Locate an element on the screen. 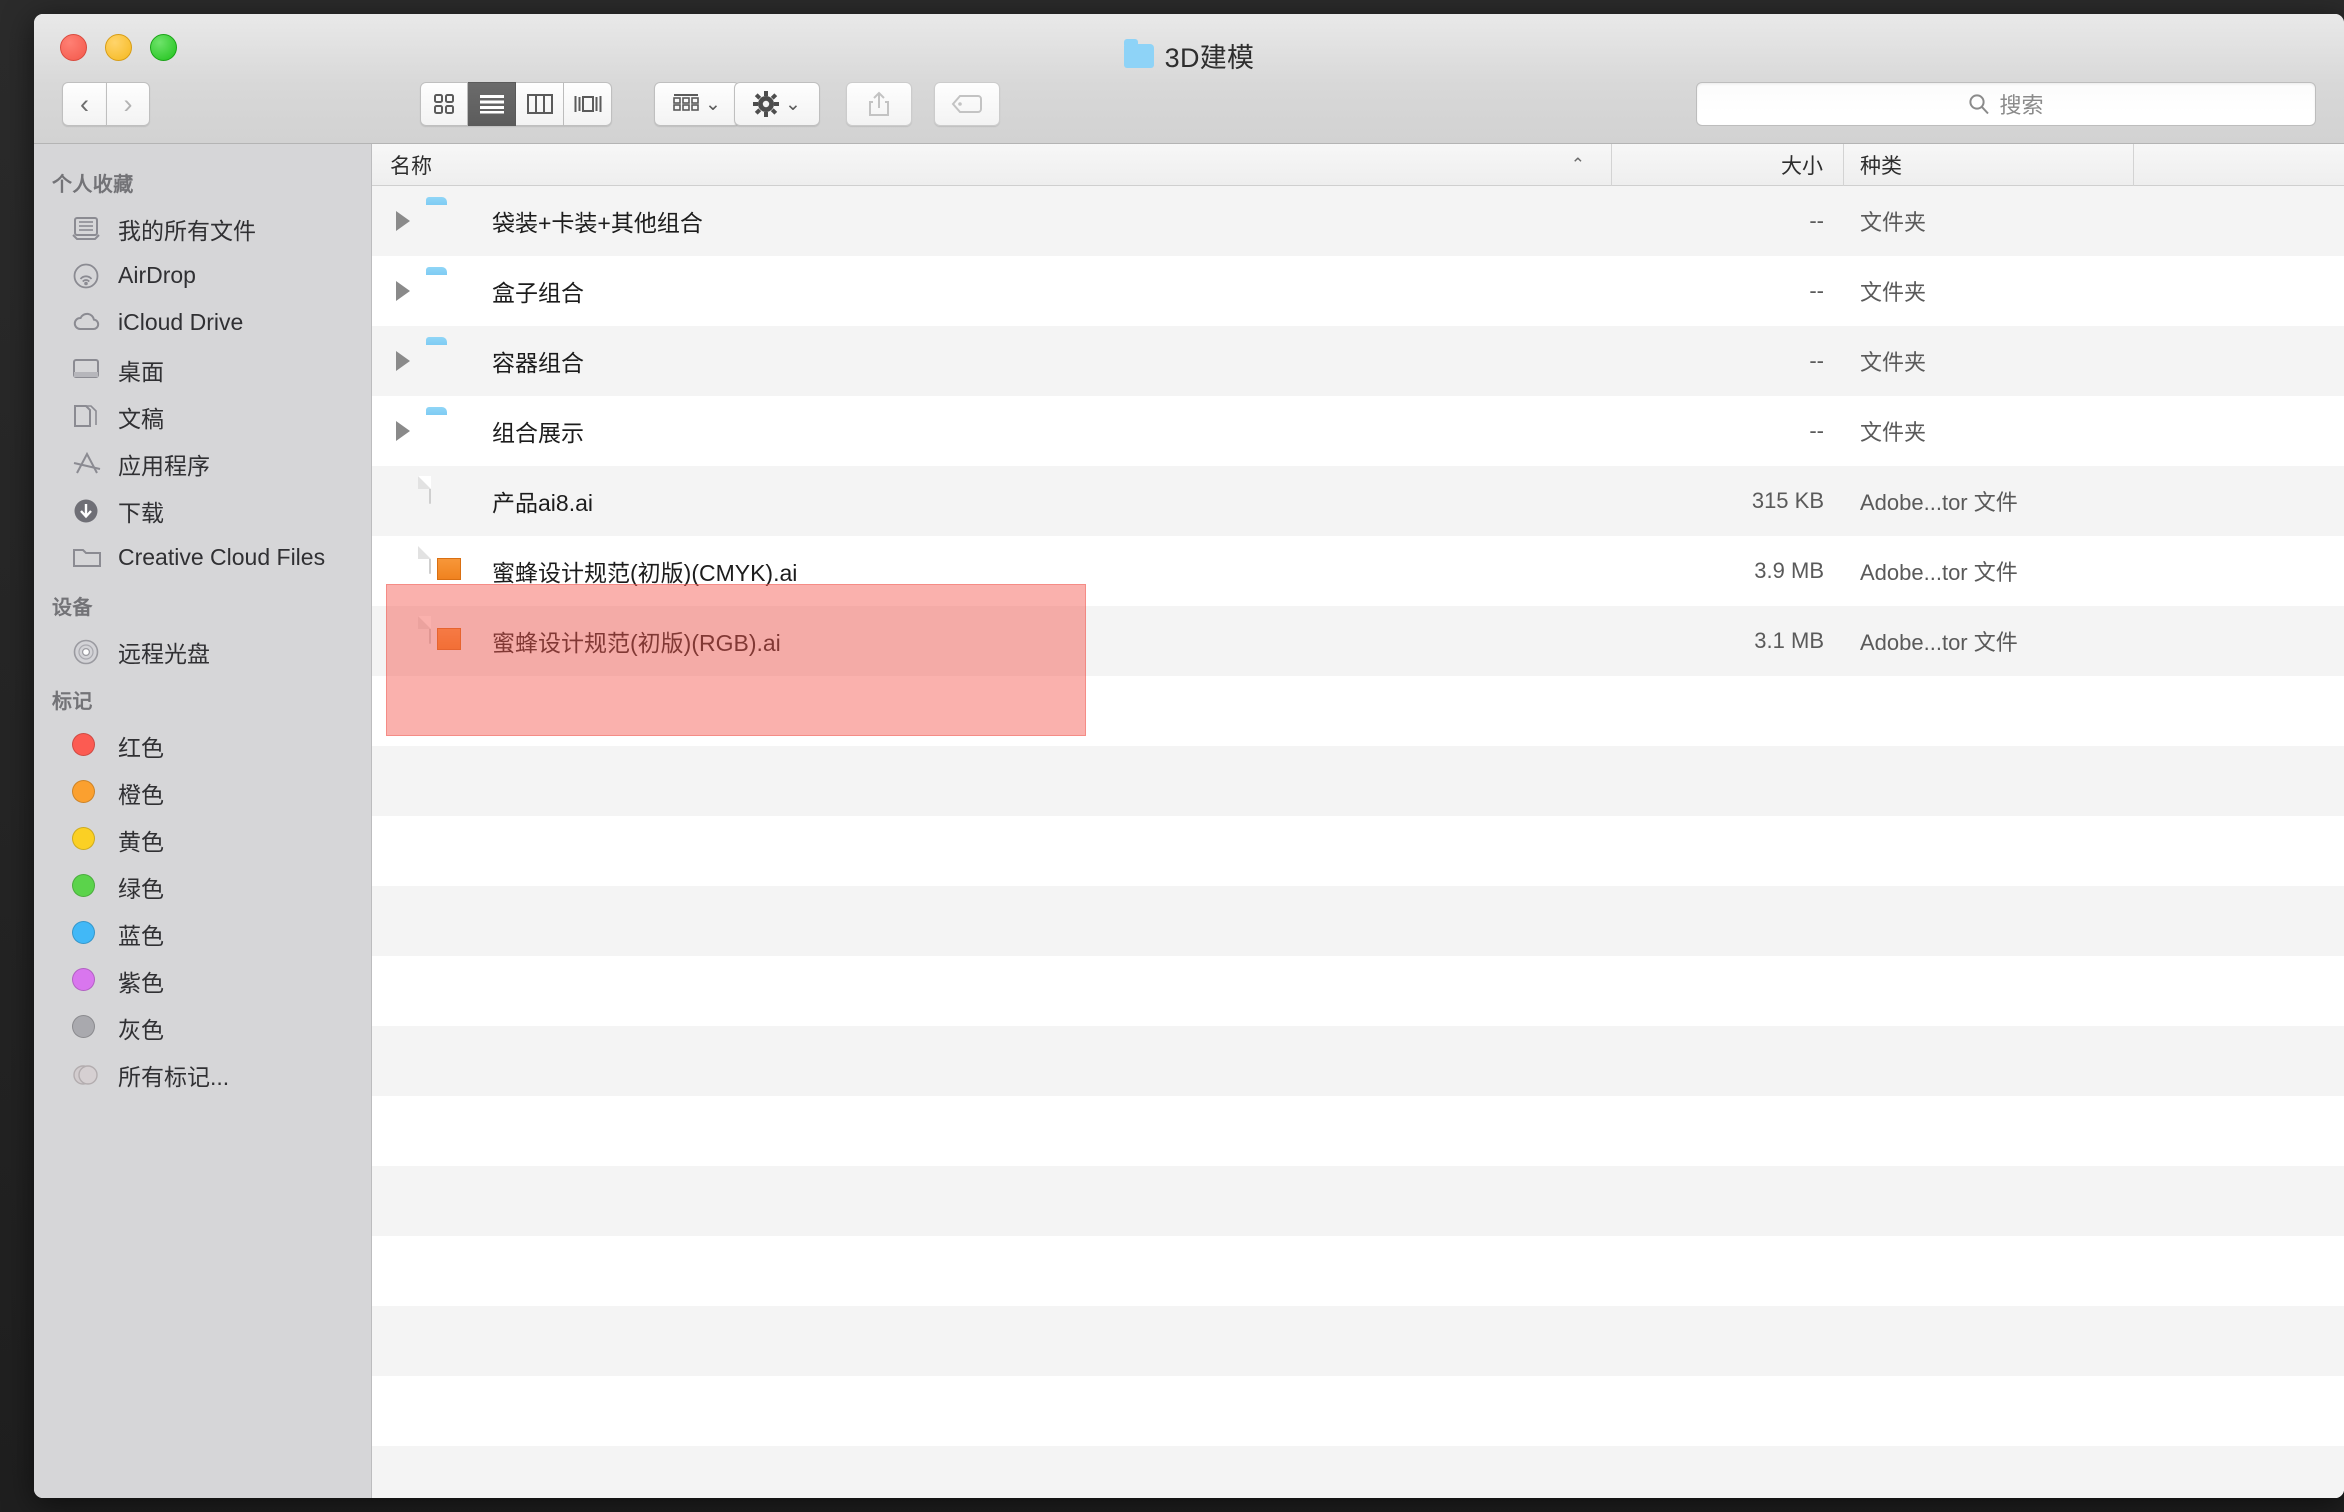 The height and width of the screenshot is (1512, 2344). chevron-right-icon: › is located at coordinates (128, 103).